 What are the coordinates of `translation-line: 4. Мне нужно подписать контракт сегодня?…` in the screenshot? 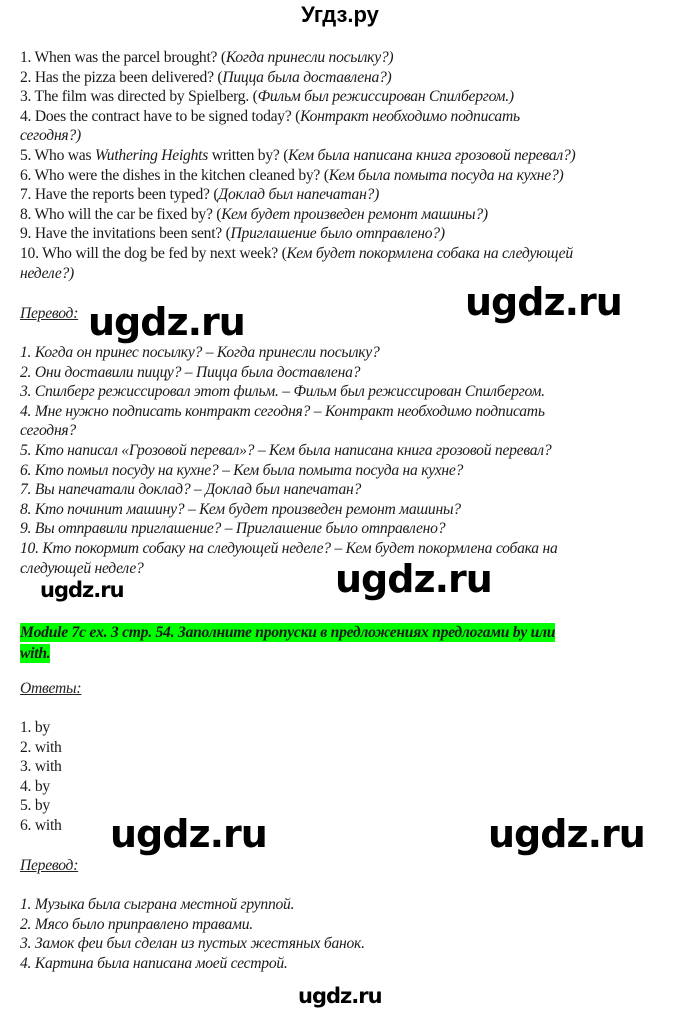 It's located at (282, 411).